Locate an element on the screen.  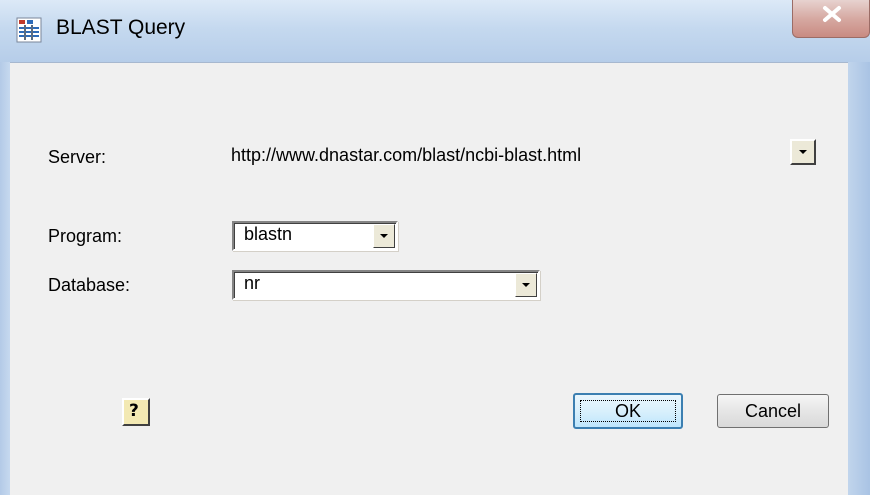
close-button is located at coordinates (831, 19).